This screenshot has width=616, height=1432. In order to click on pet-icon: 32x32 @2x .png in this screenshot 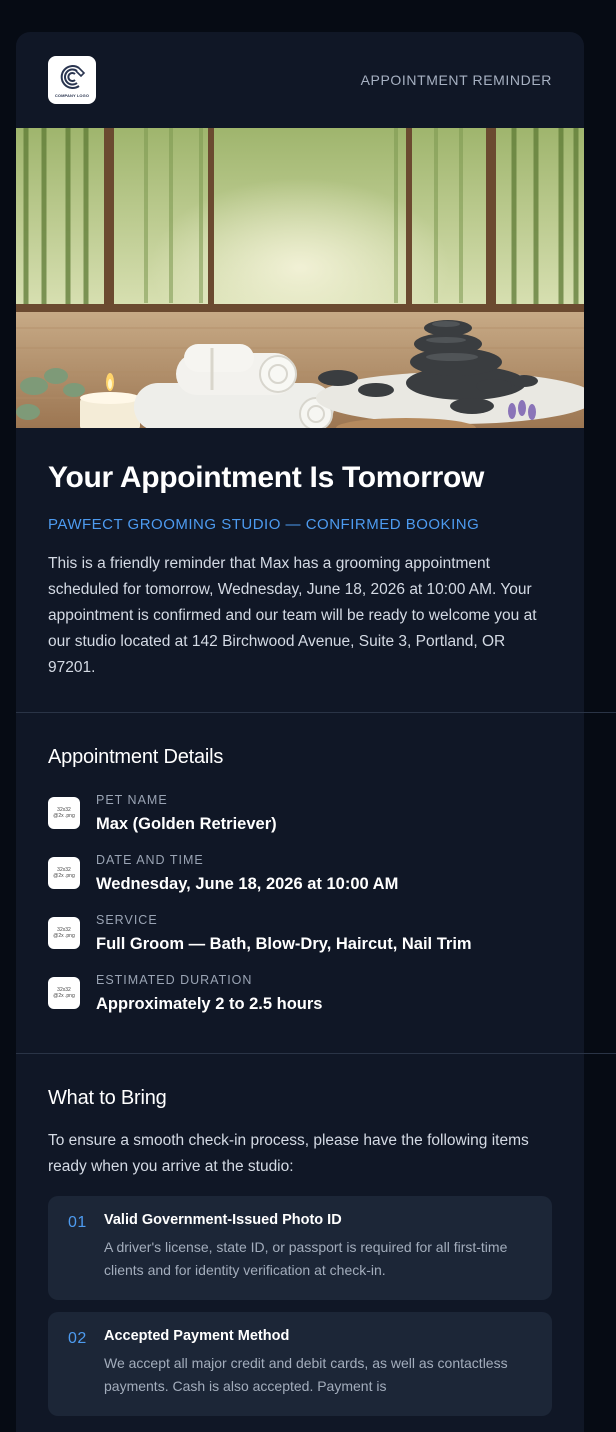, I will do `click(64, 813)`.